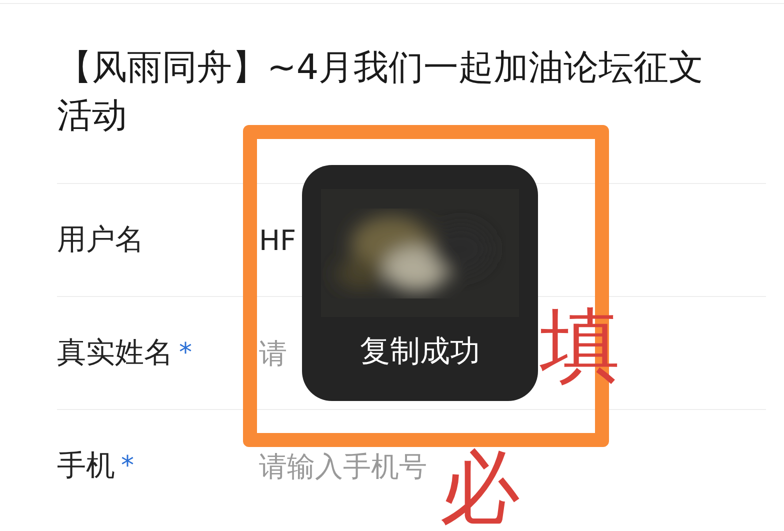 This screenshot has width=784, height=531. What do you see at coordinates (115, 352) in the screenshot?
I see `field-label: 真实姓名` at bounding box center [115, 352].